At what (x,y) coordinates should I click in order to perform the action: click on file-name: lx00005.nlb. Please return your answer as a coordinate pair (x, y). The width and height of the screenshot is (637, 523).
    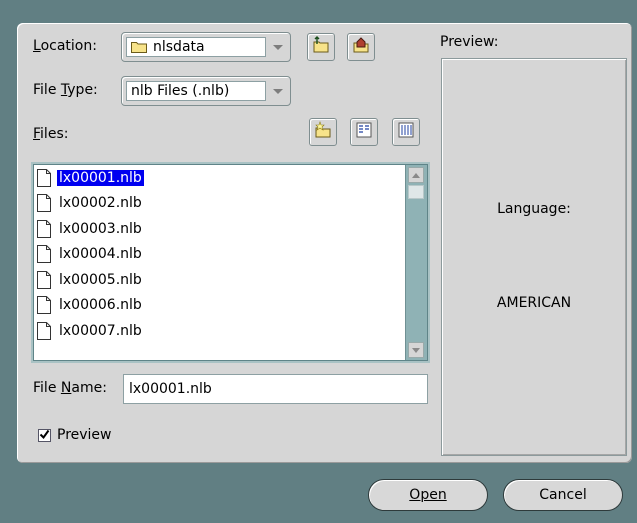
    Looking at the image, I should click on (100, 279).